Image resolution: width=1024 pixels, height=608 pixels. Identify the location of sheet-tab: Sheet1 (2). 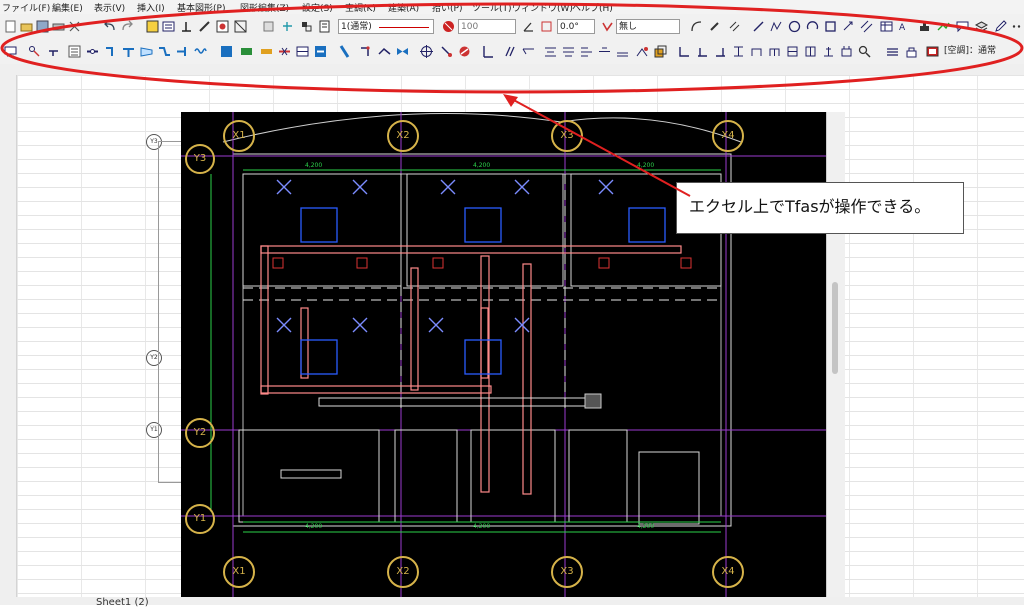
(122, 602).